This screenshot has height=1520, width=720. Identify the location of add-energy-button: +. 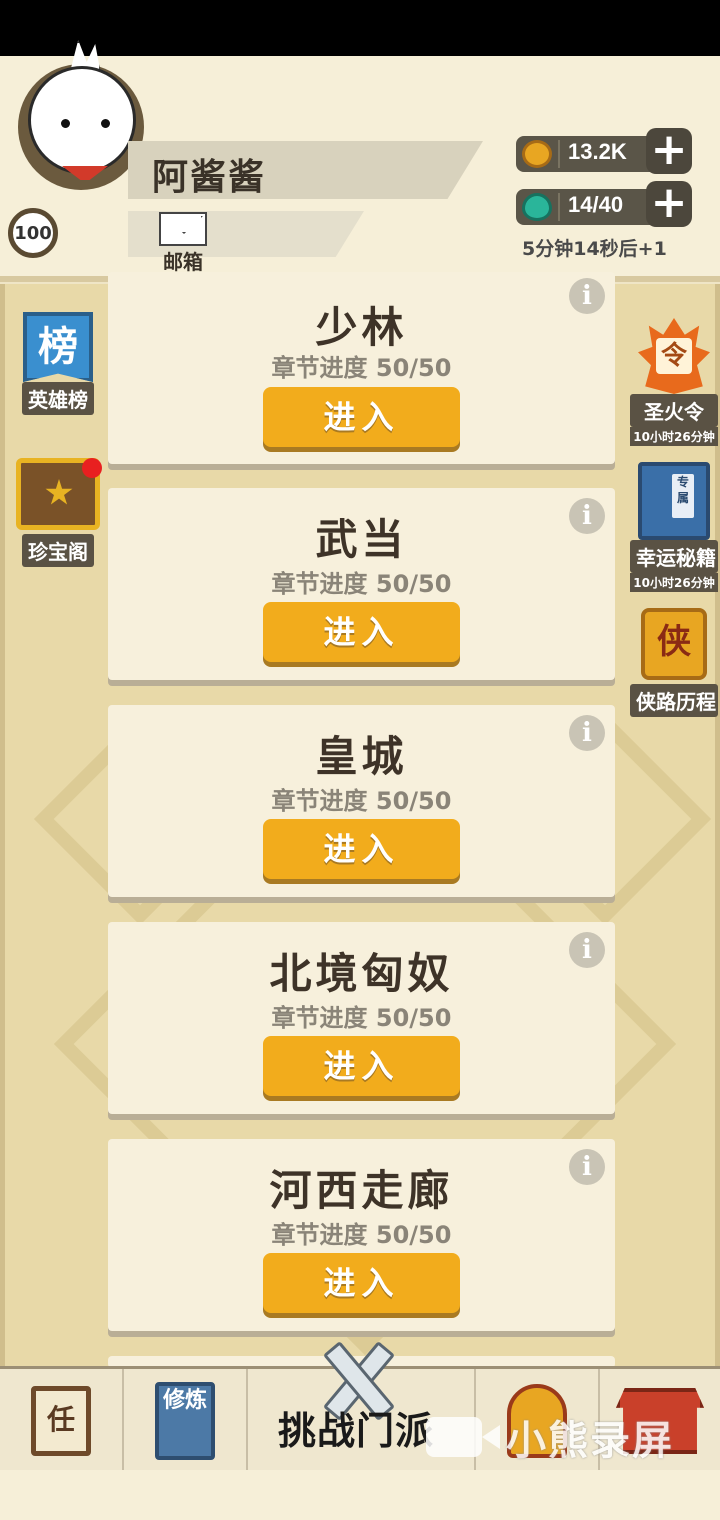
(669, 204).